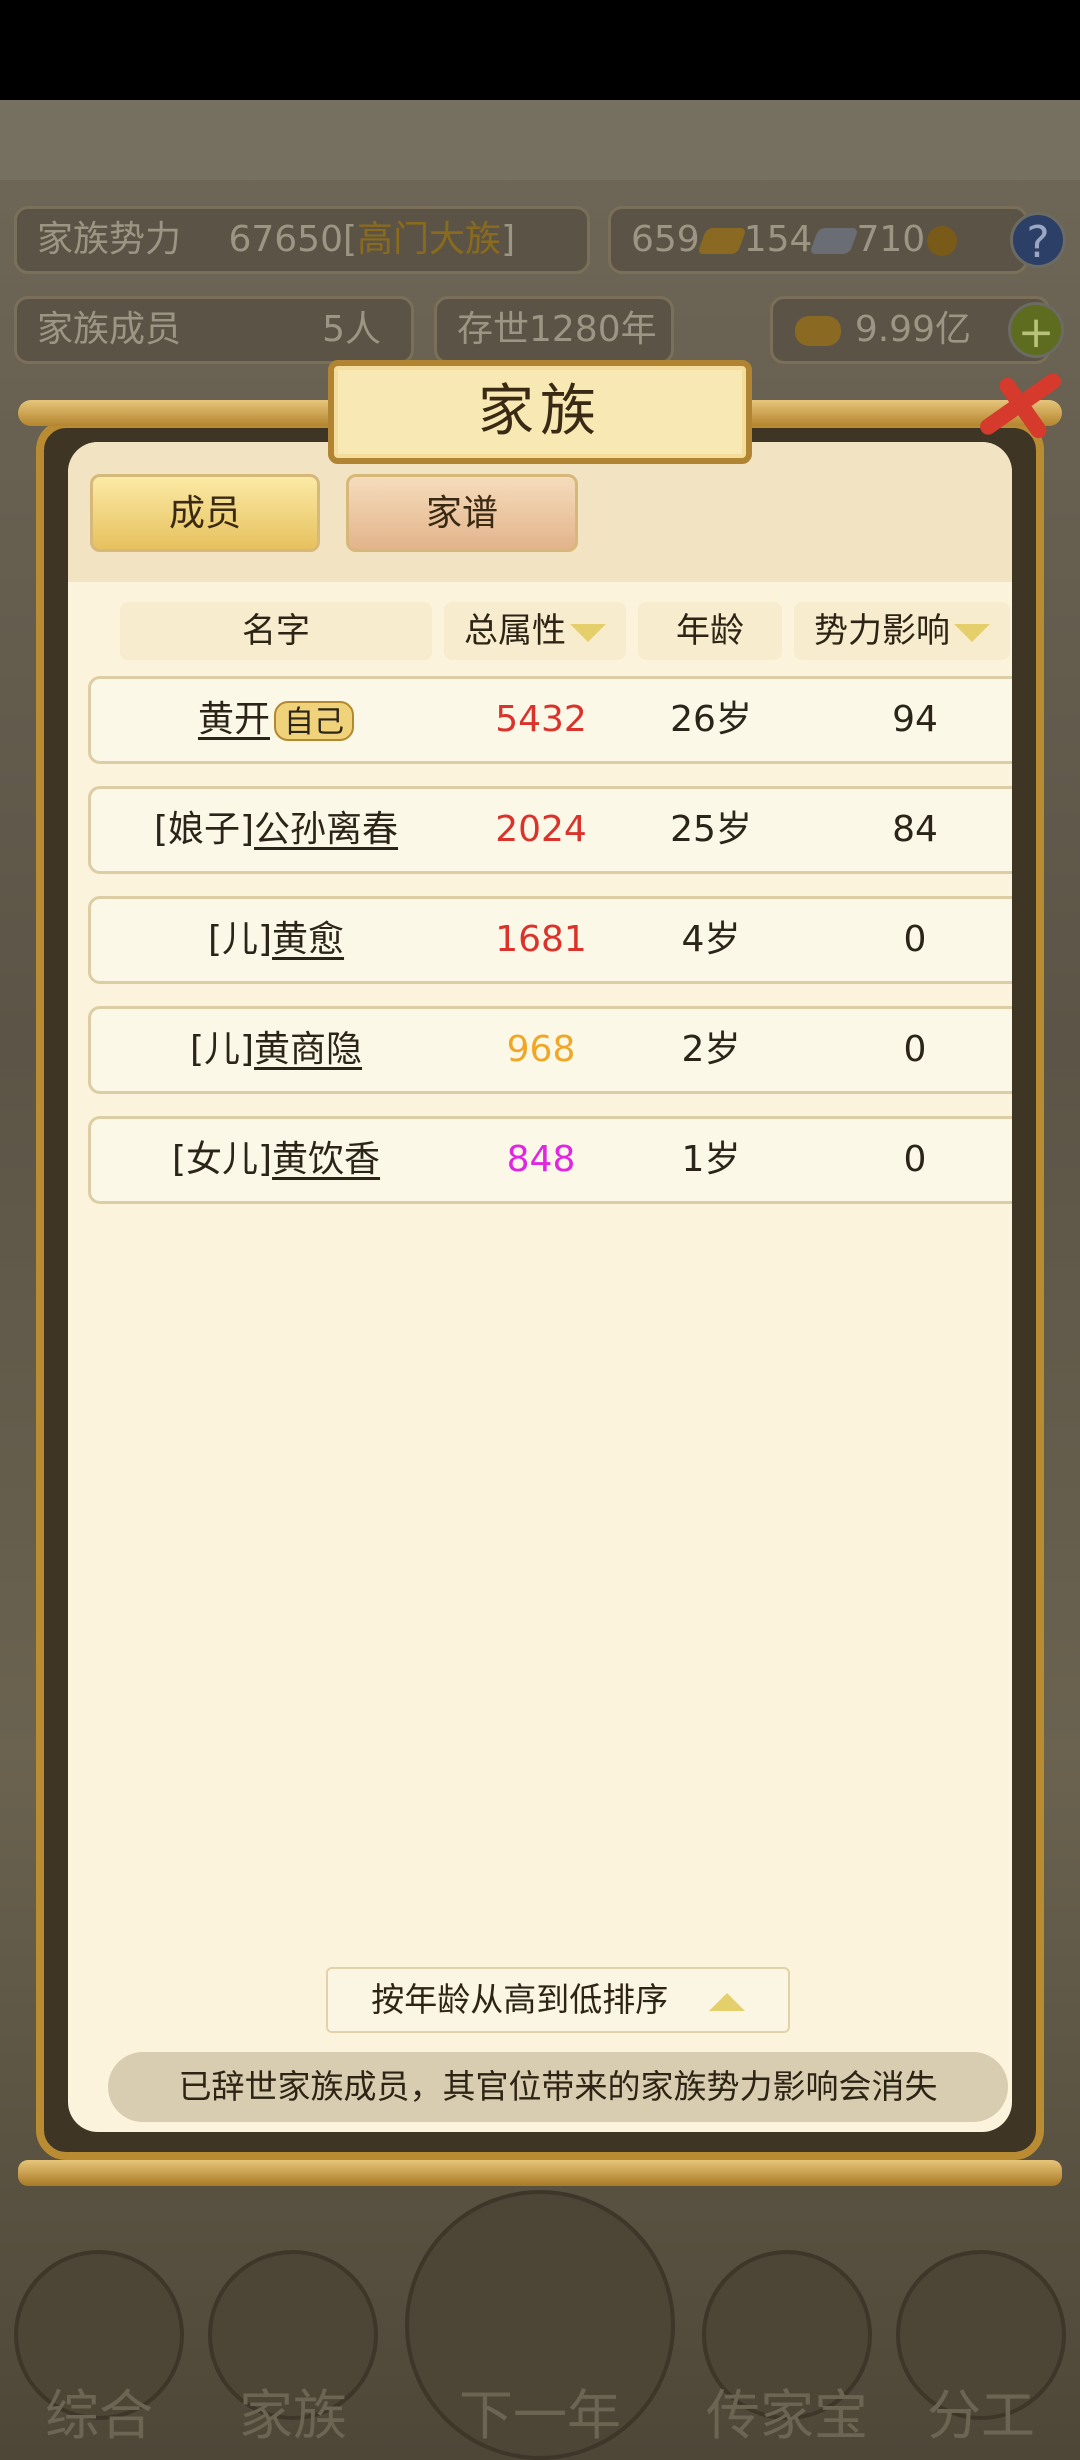 The height and width of the screenshot is (2460, 1080). Describe the element at coordinates (540, 50) in the screenshot. I see `status-bar` at that location.